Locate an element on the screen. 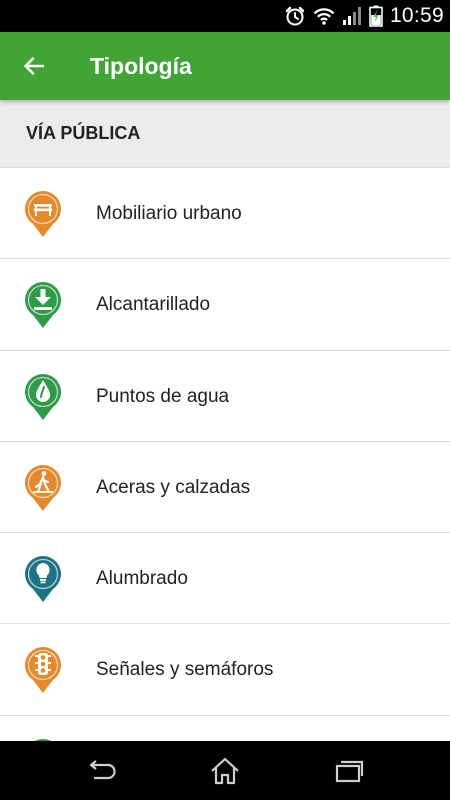 The height and width of the screenshot is (800, 450). signal-icon is located at coordinates (351, 16).